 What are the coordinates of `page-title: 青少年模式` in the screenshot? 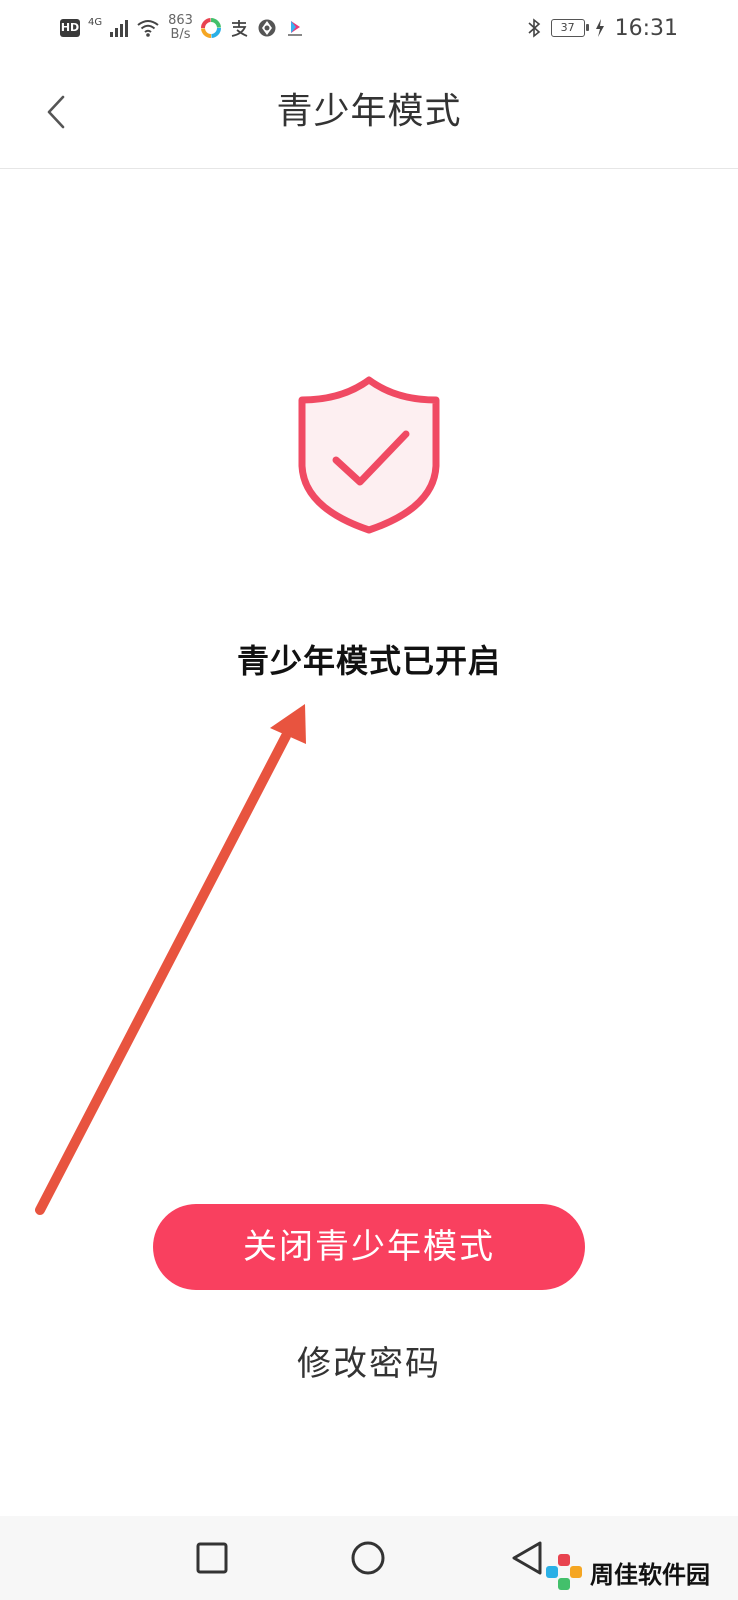 It's located at (369, 111).